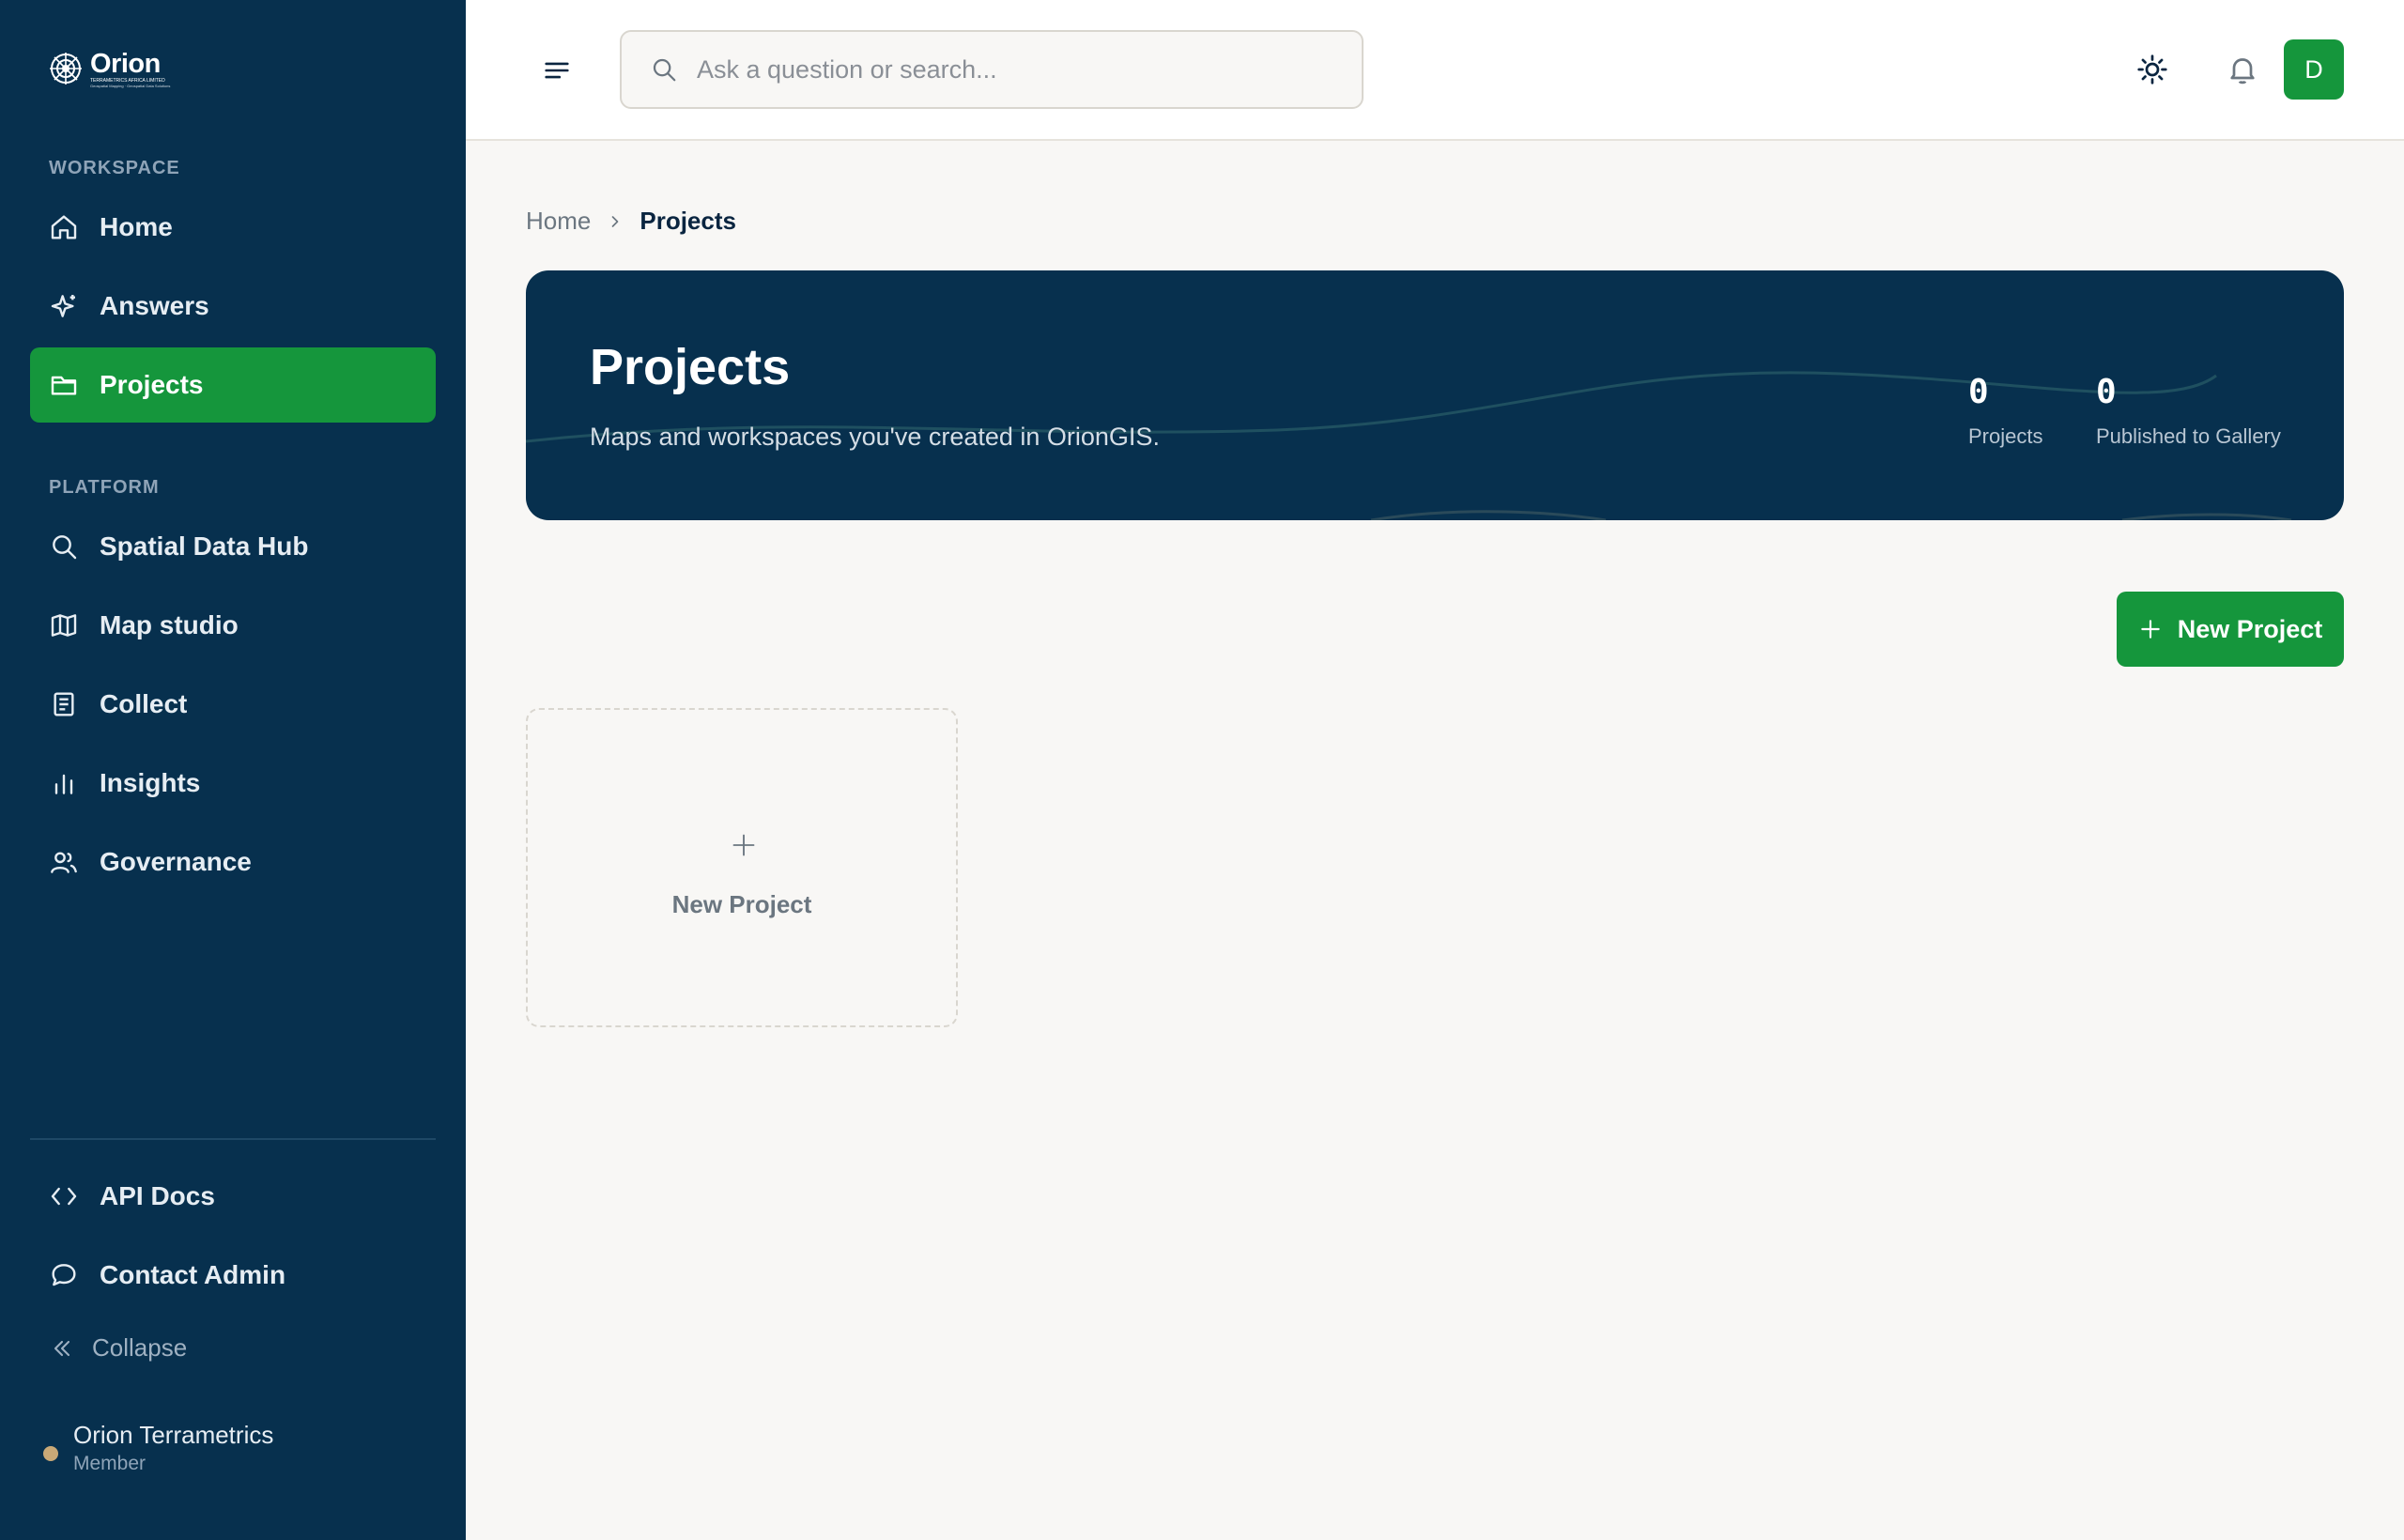 Image resolution: width=2404 pixels, height=1540 pixels. What do you see at coordinates (742, 867) in the screenshot?
I see `new-project-card: New Project` at bounding box center [742, 867].